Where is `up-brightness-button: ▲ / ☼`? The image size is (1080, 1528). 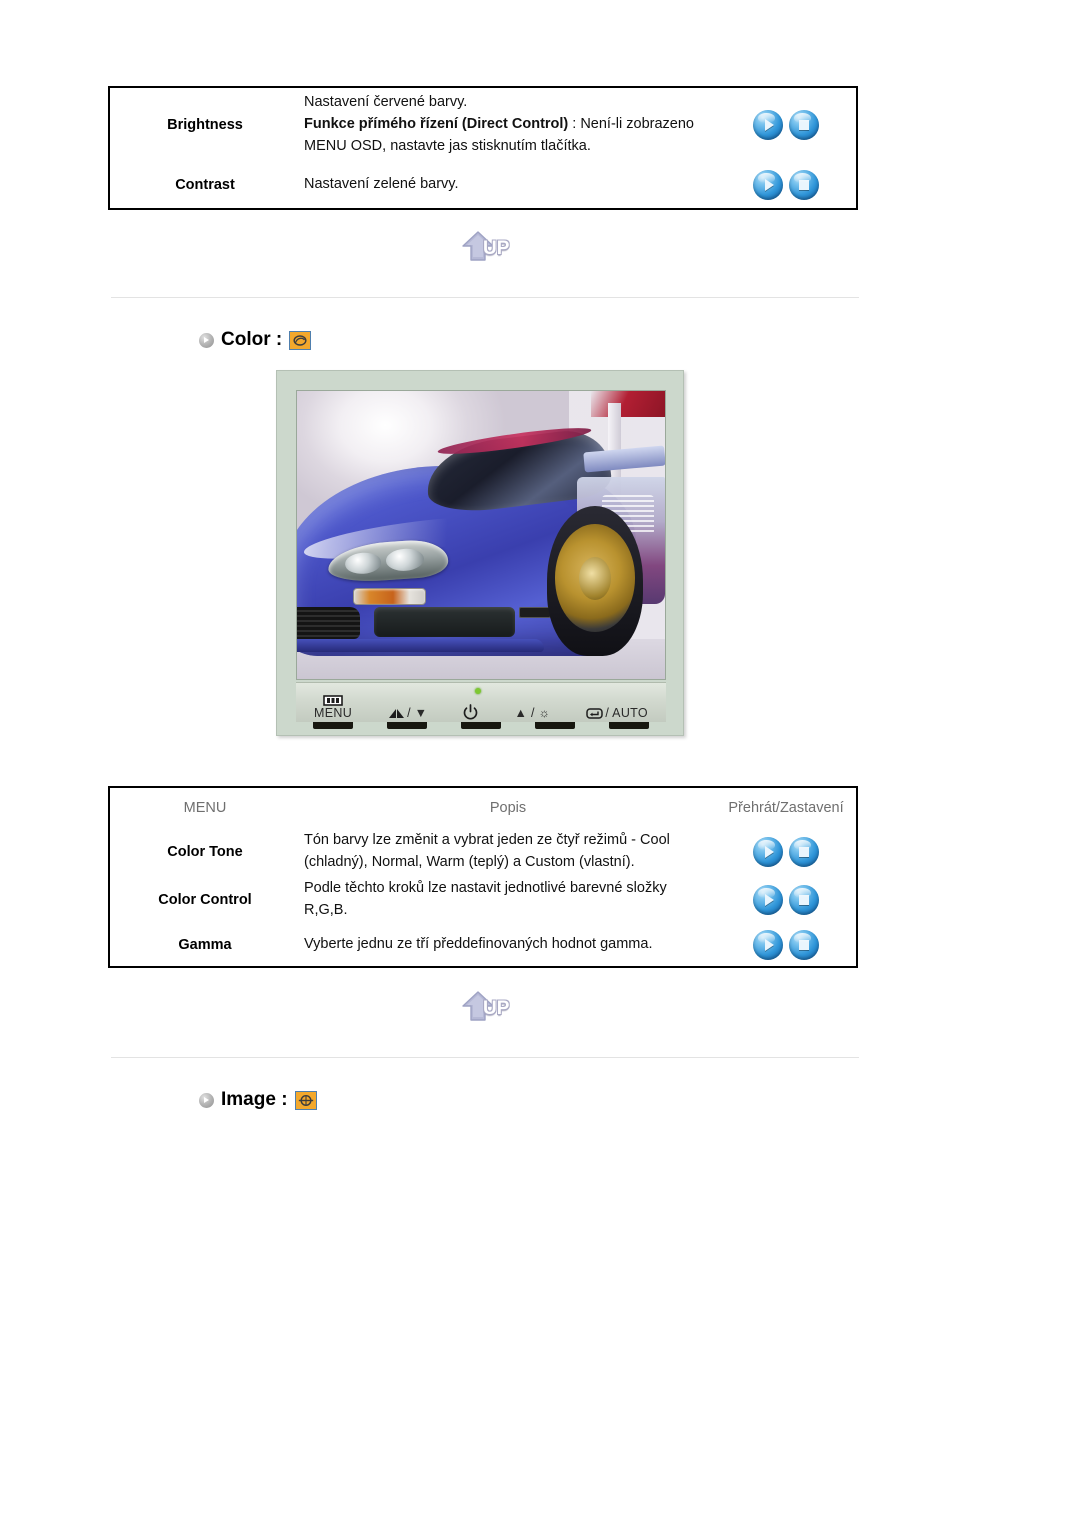 up-brightness-button: ▲ / ☼ is located at coordinates (533, 714).